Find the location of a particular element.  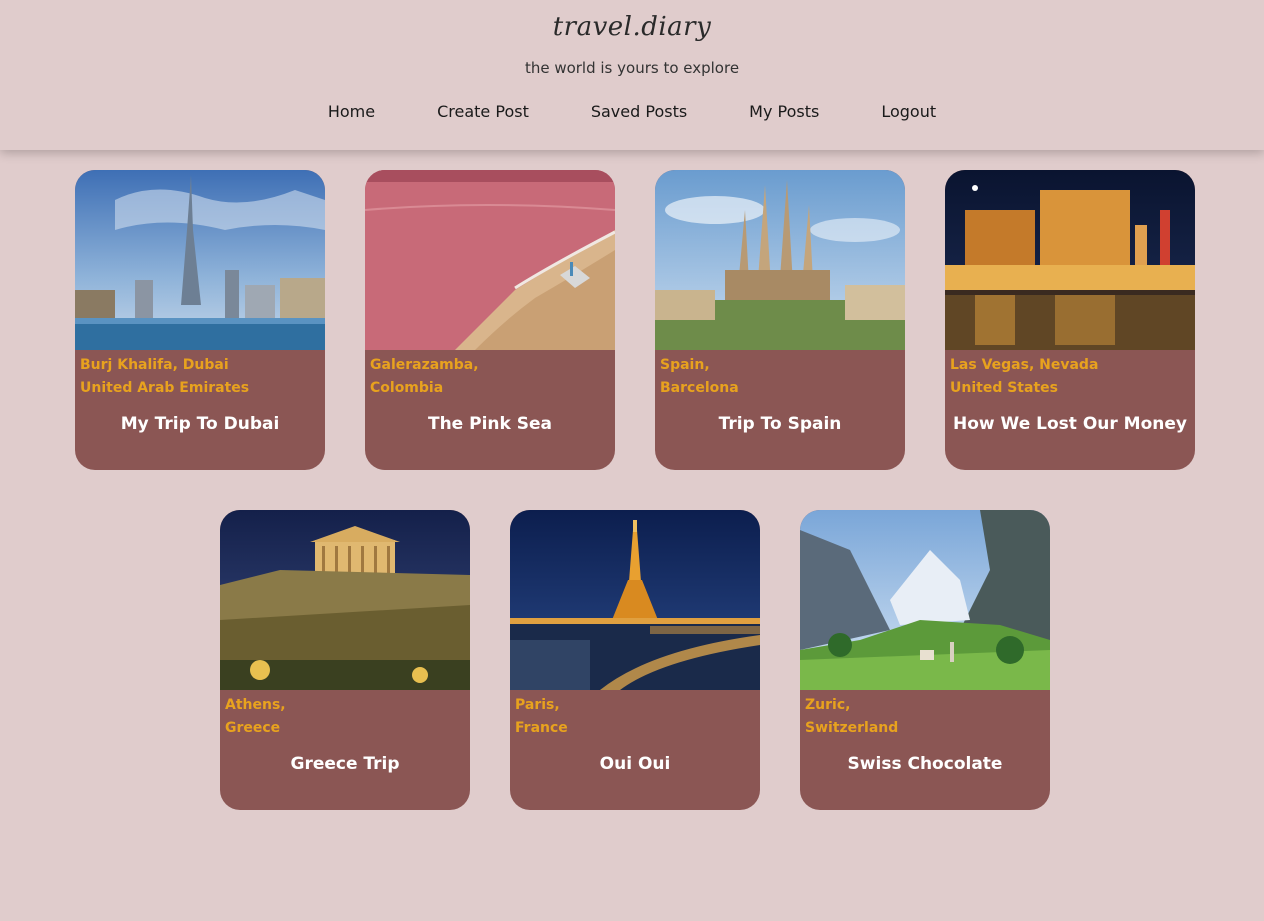

post-location-line1: Paris, is located at coordinates (537, 705).